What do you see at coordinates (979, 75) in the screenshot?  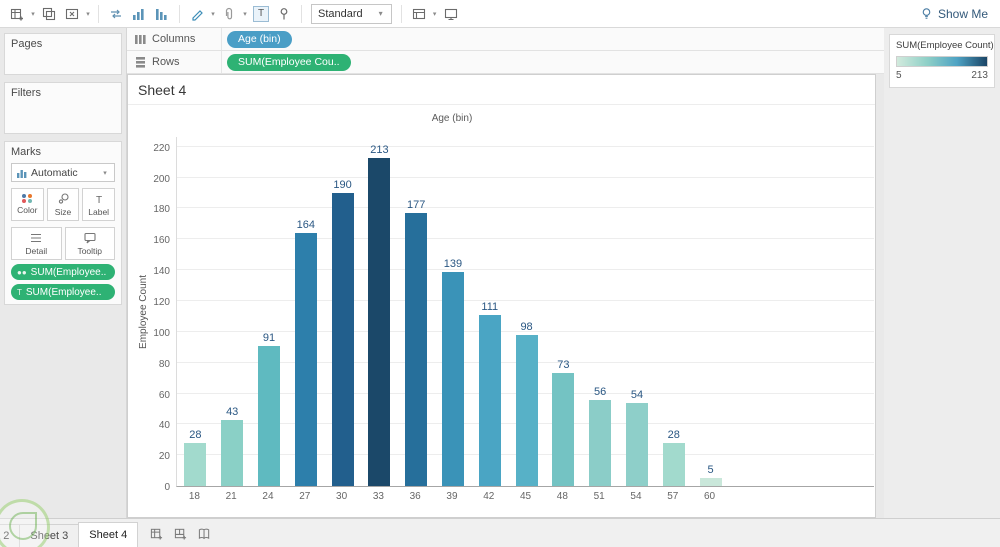 I see `legend-max: 213` at bounding box center [979, 75].